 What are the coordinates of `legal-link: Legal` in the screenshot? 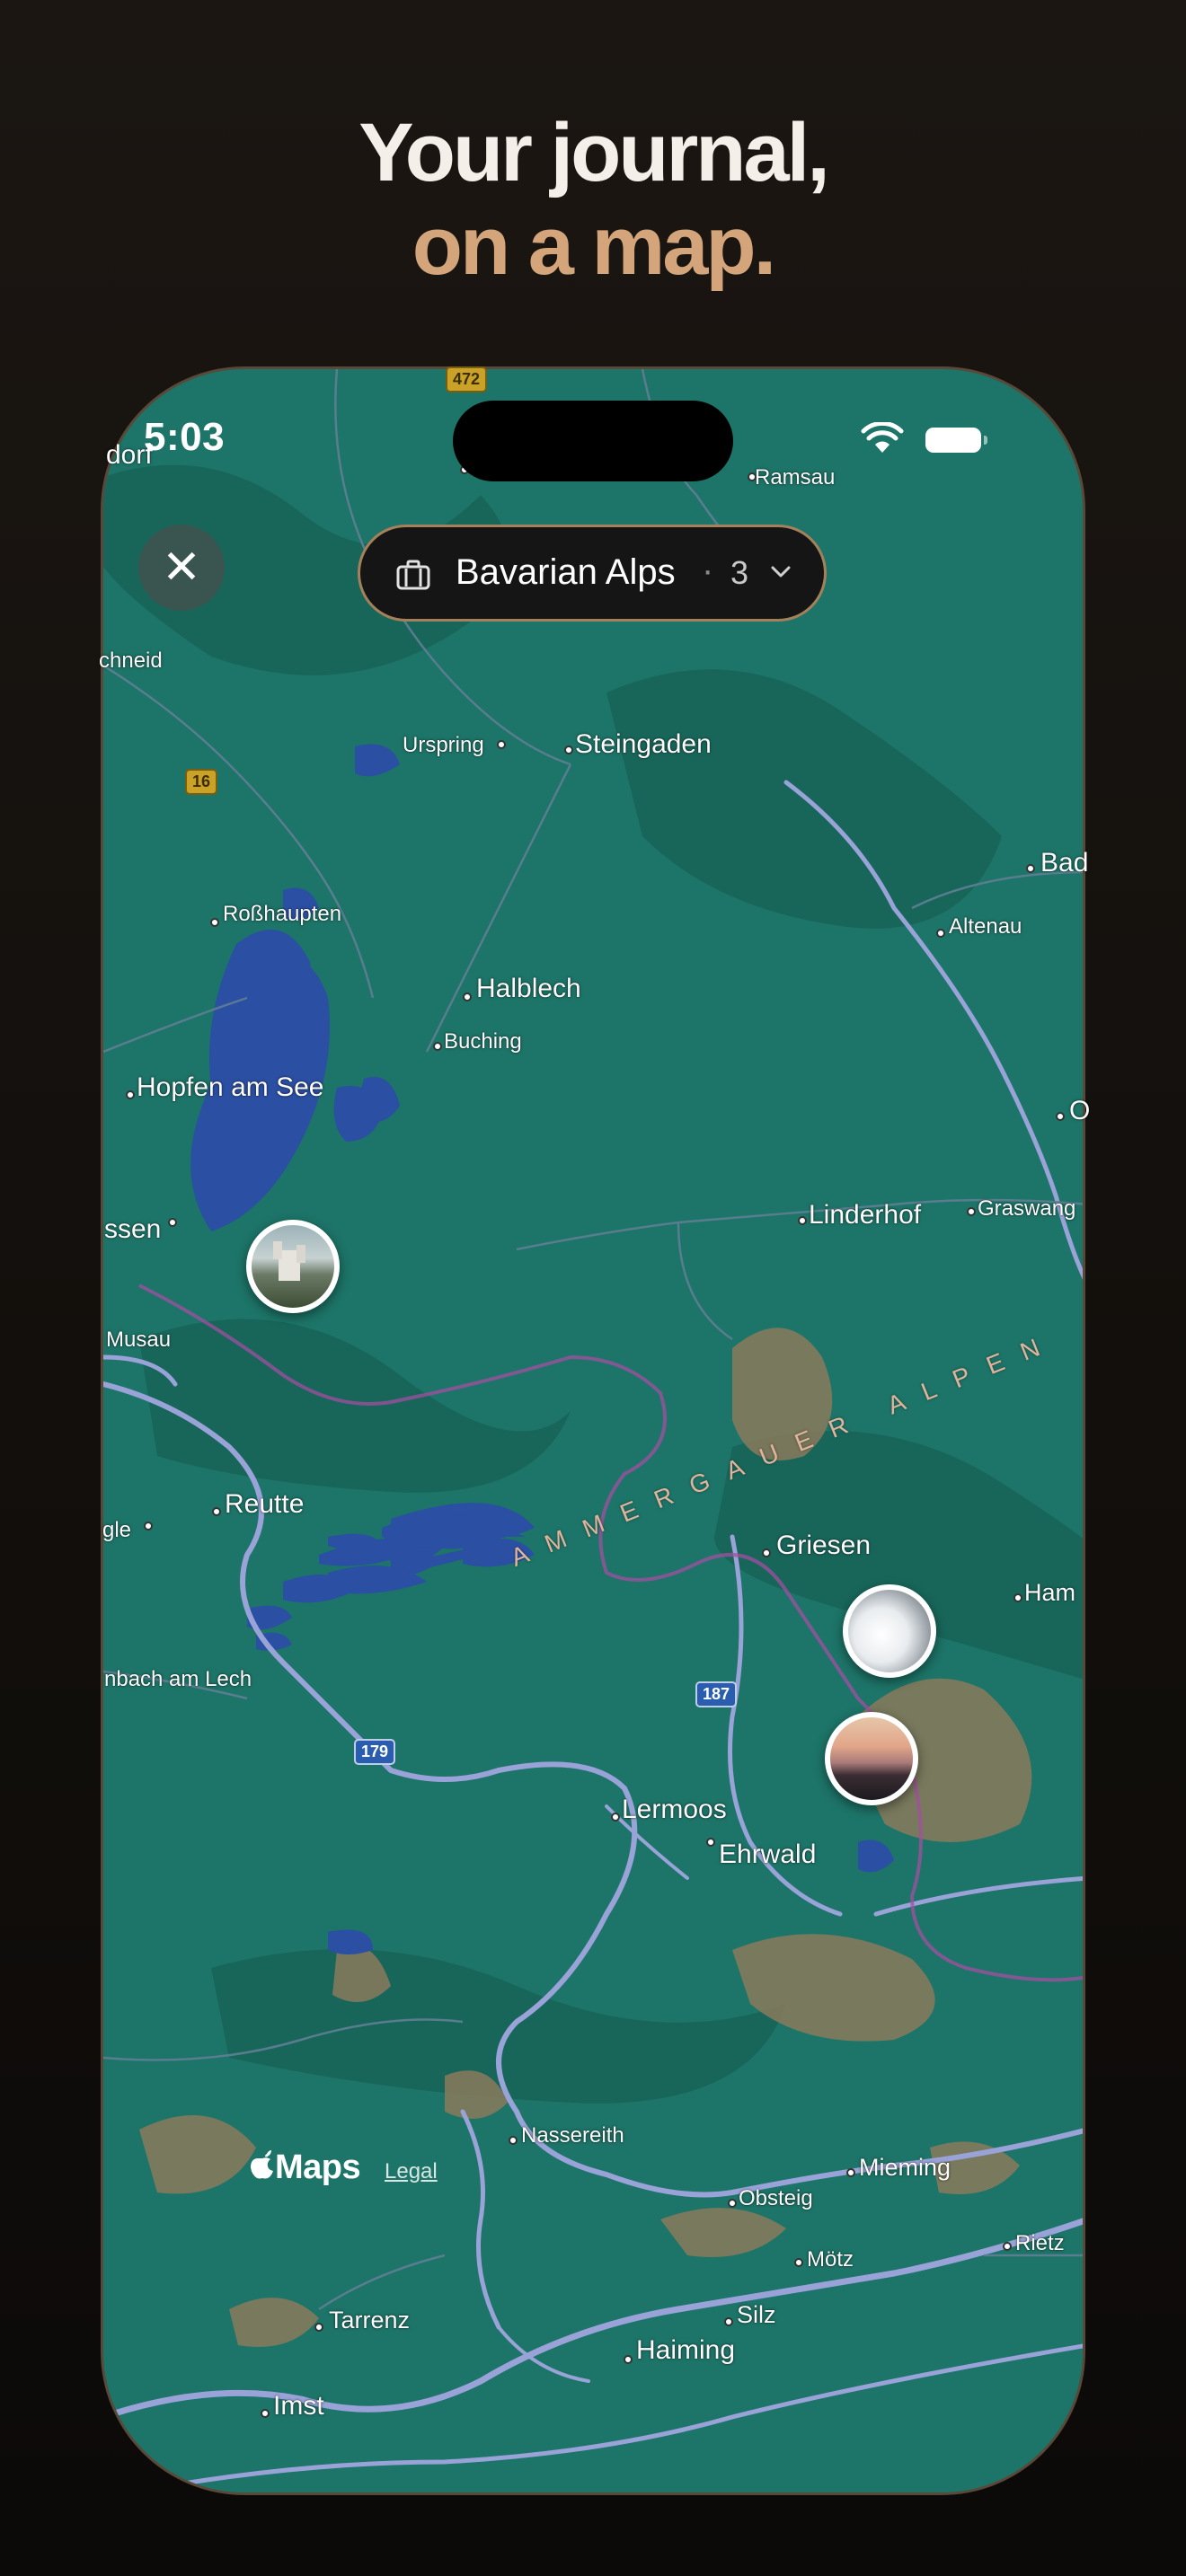 It's located at (411, 2171).